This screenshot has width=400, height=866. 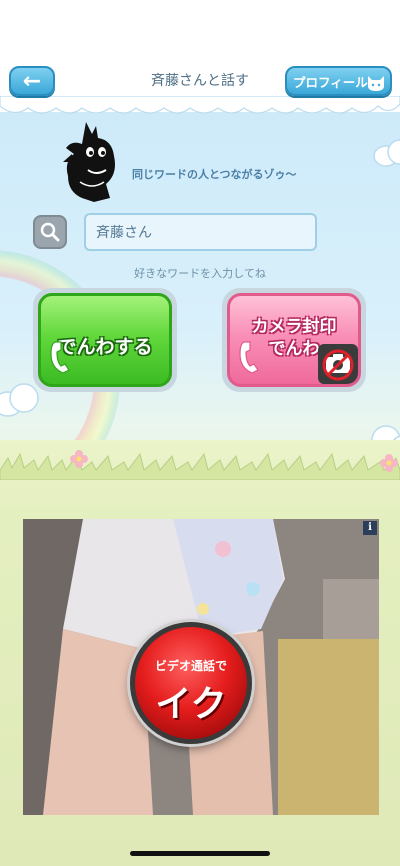 What do you see at coordinates (200, 466) in the screenshot?
I see `grass-decoration` at bounding box center [200, 466].